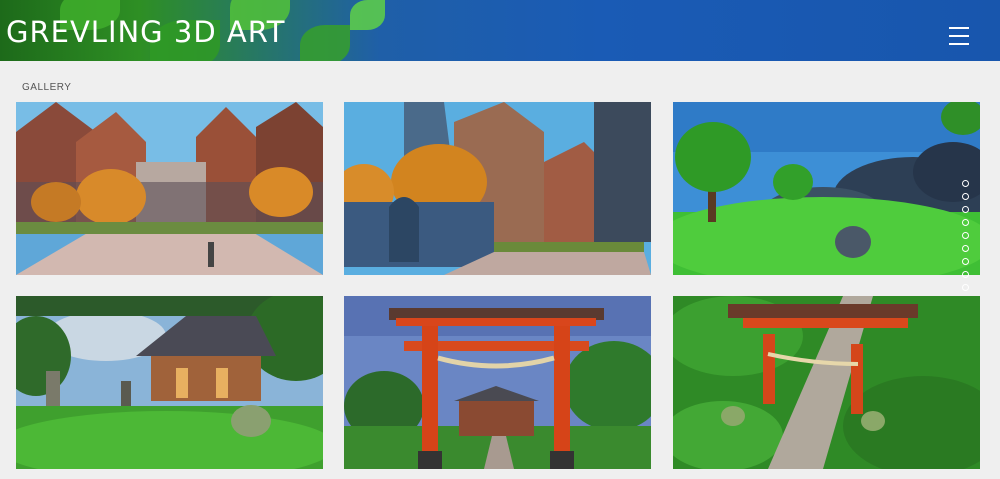 The height and width of the screenshot is (479, 1000). I want to click on slider-pagination, so click(966, 238).